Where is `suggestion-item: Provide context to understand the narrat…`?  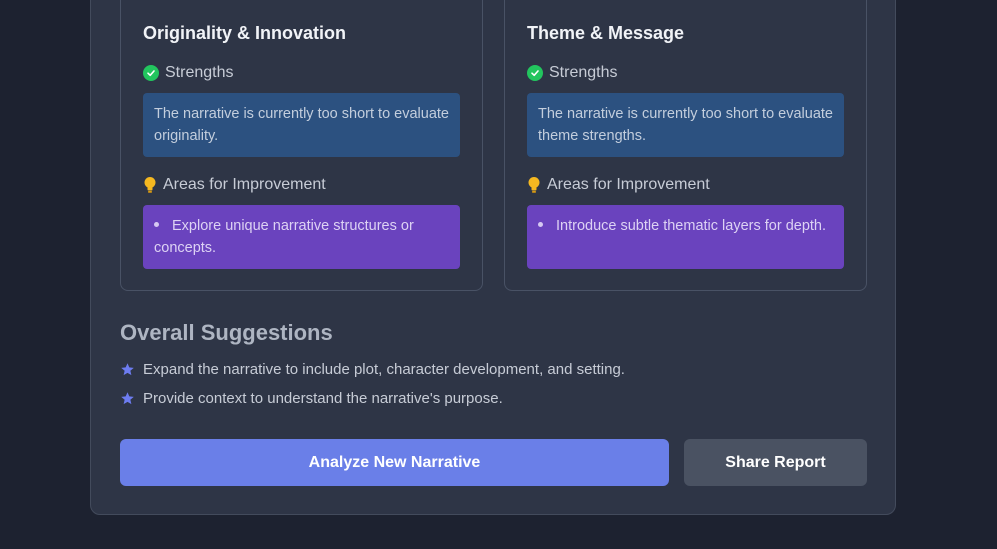
suggestion-item: Provide context to understand the narrat… is located at coordinates (311, 398).